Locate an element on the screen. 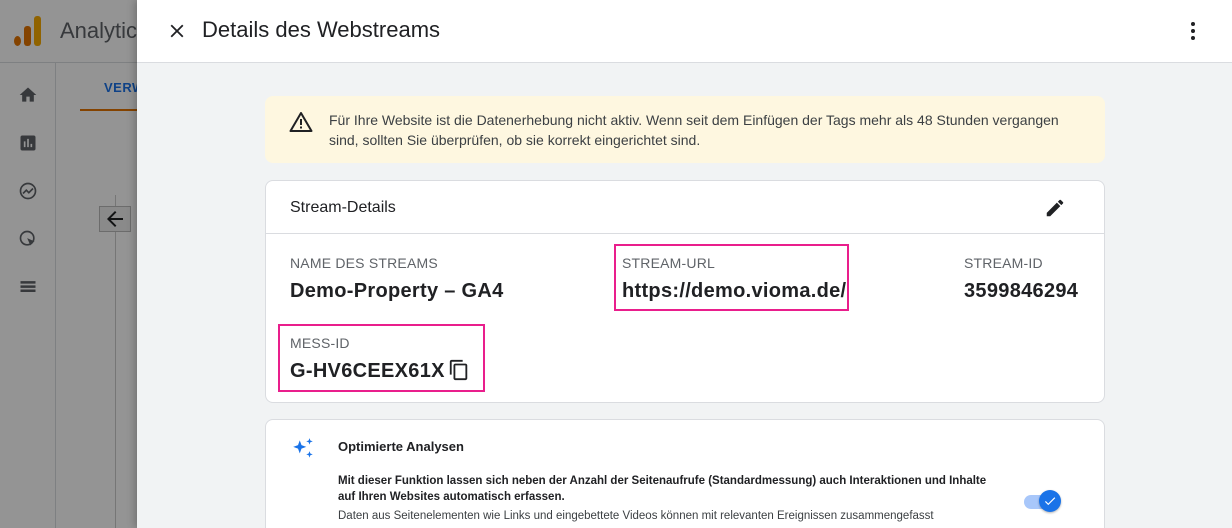 Image resolution: width=1232 pixels, height=528 pixels. check-icon is located at coordinates (1050, 501).